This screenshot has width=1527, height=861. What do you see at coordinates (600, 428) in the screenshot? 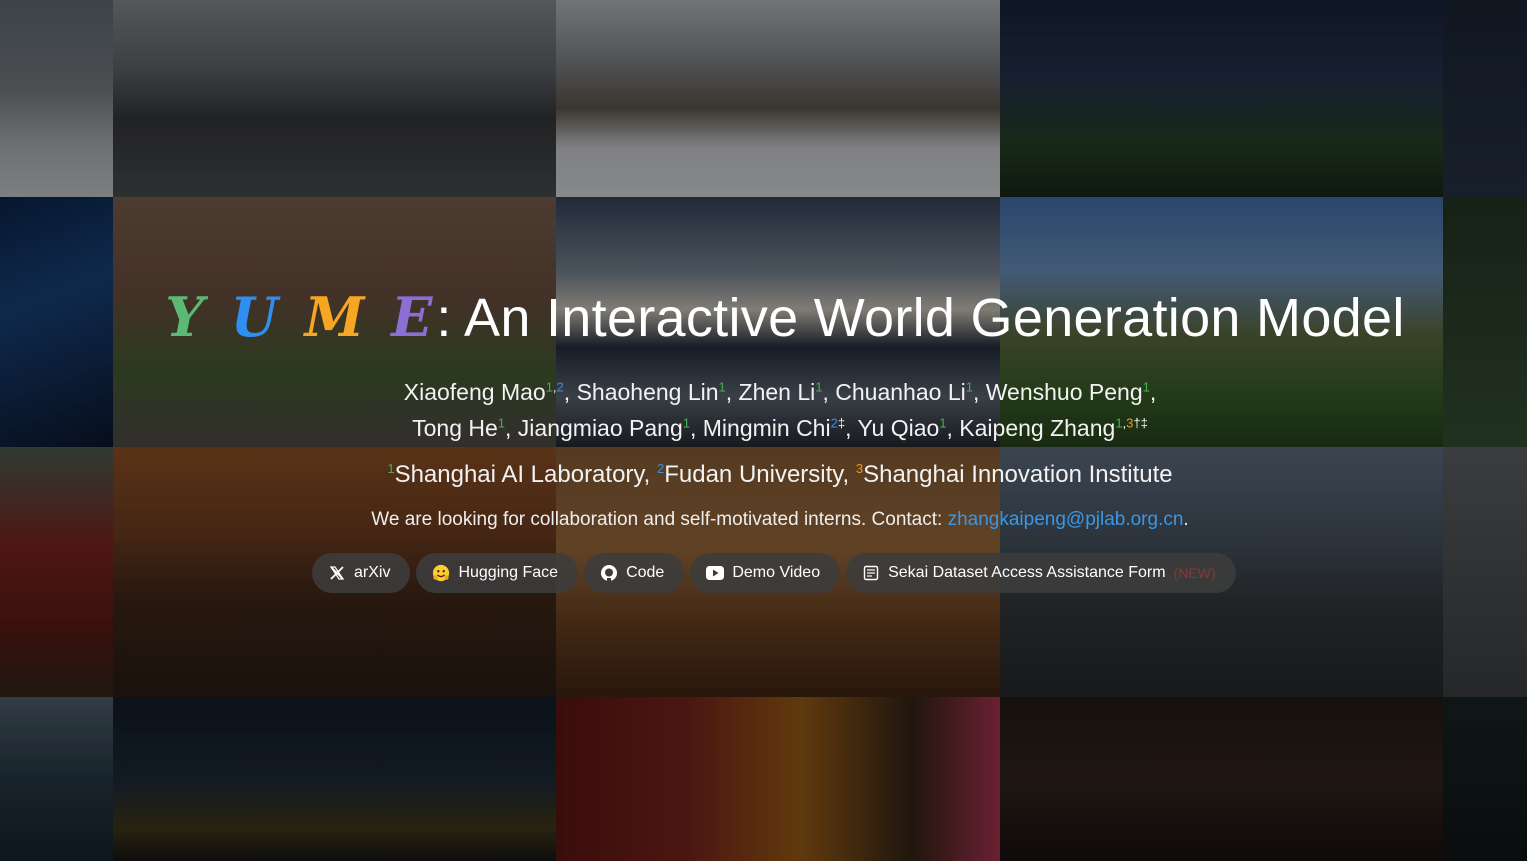
I see `author-name: Jiangmiao Pang` at bounding box center [600, 428].